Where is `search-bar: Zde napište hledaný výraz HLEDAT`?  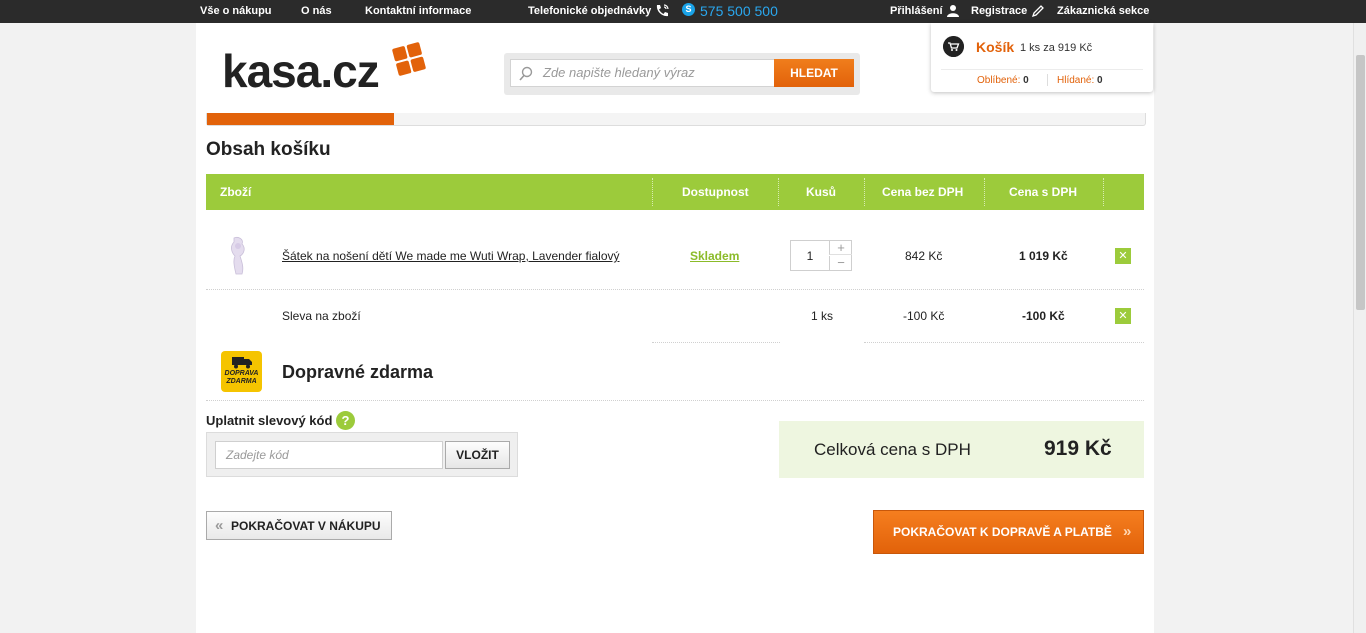
search-bar: Zde napište hledaný výraz HLEDAT is located at coordinates (682, 74).